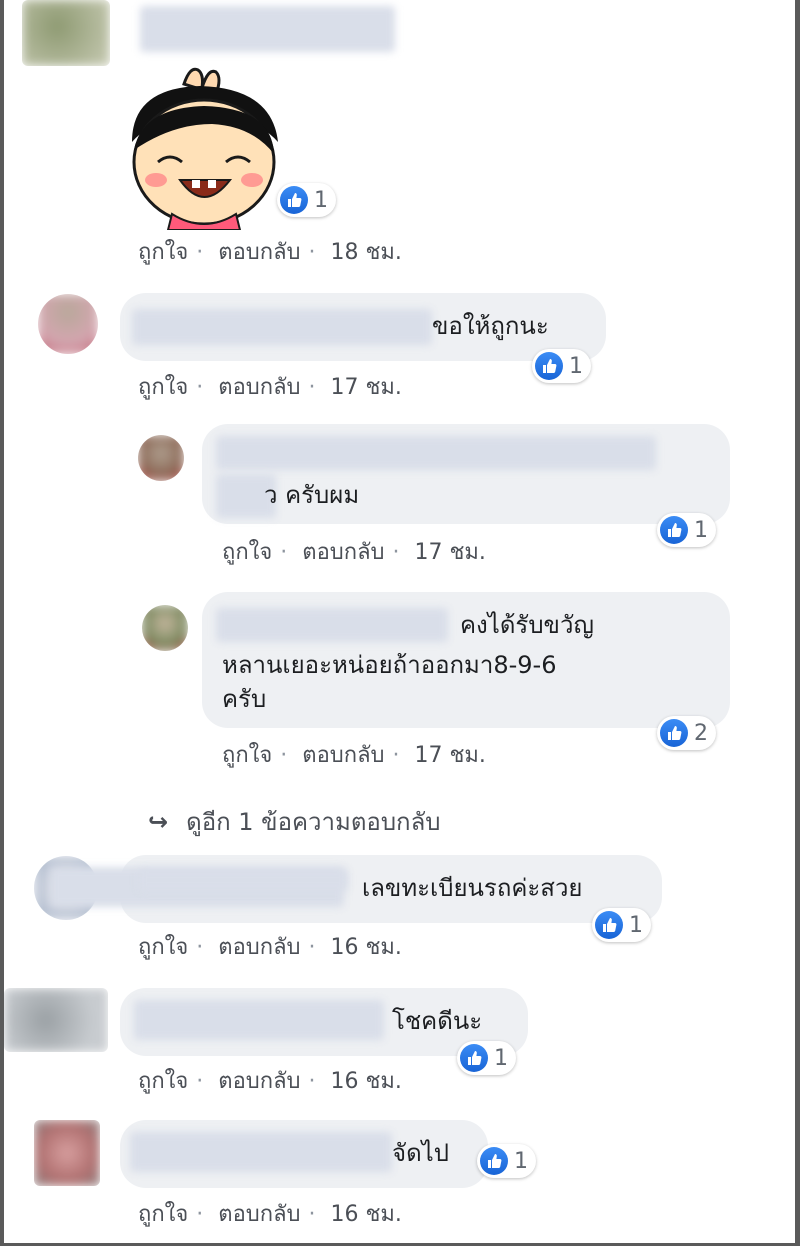 This screenshot has height=1246, width=800. What do you see at coordinates (2, 623) in the screenshot?
I see `window-frame-left` at bounding box center [2, 623].